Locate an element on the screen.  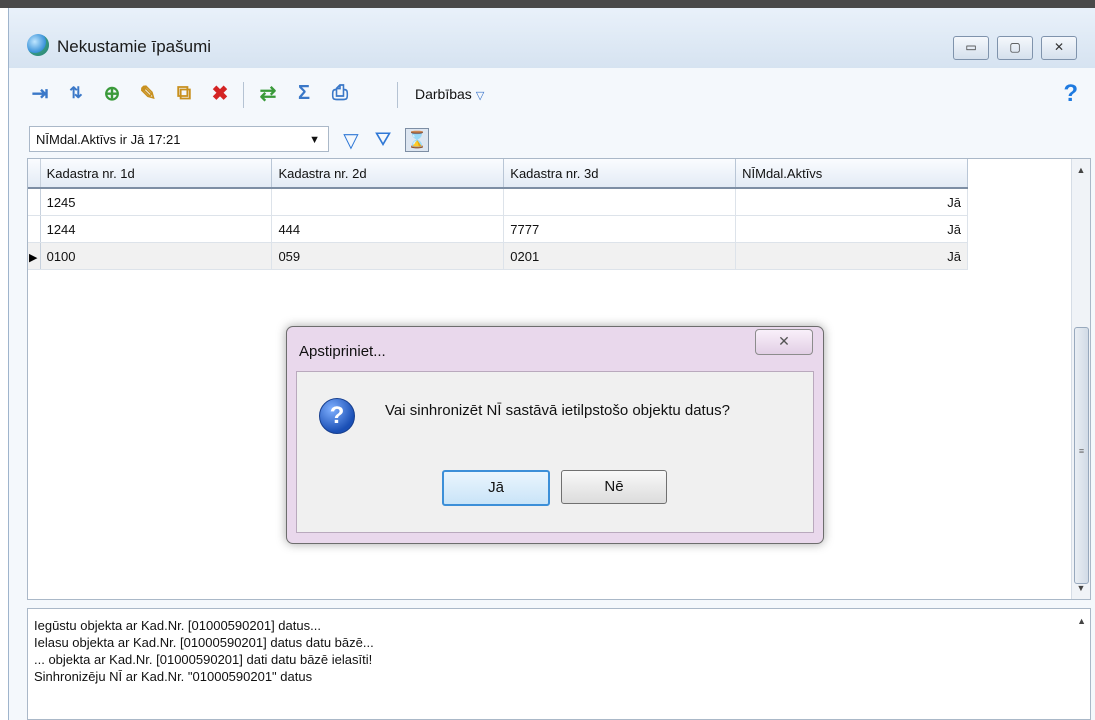
desktop-top-edge is located at coordinates (547, 4).